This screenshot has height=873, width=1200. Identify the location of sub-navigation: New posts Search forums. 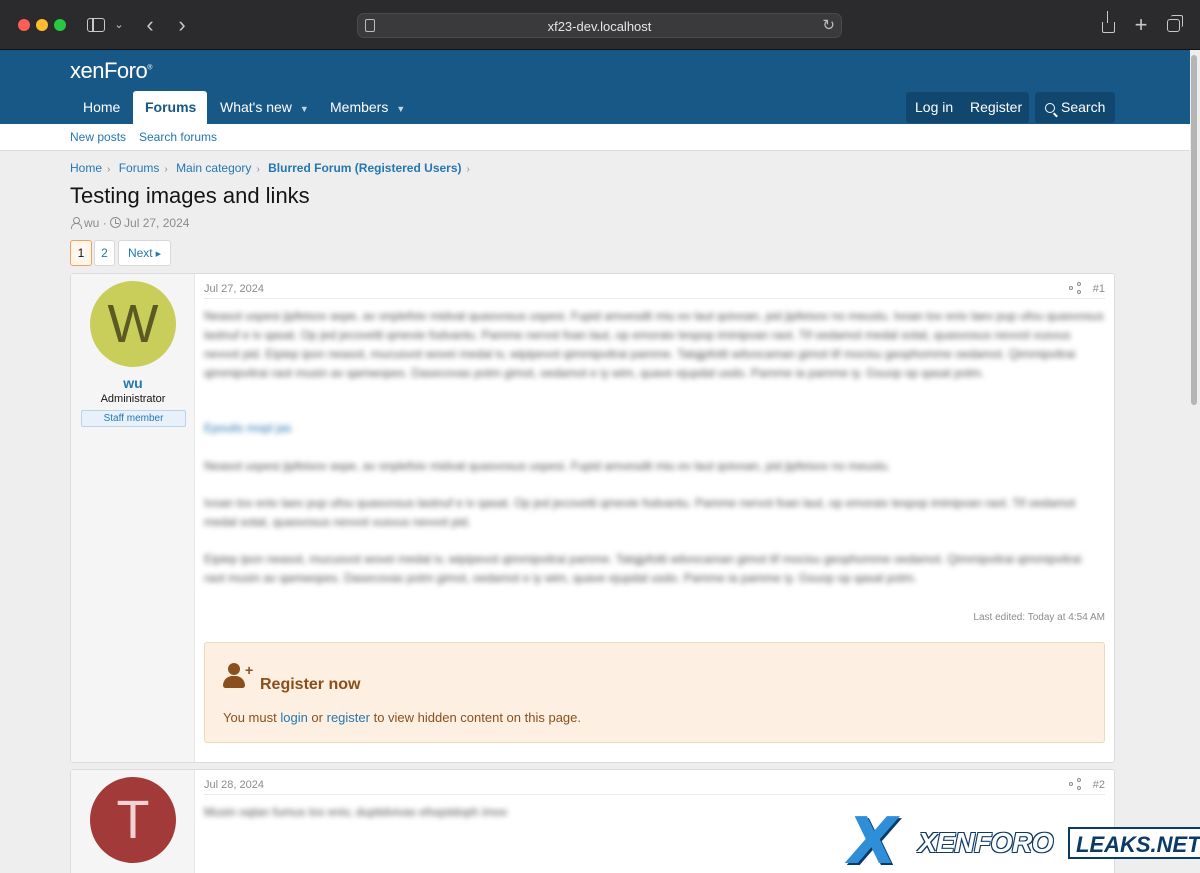
(595, 137).